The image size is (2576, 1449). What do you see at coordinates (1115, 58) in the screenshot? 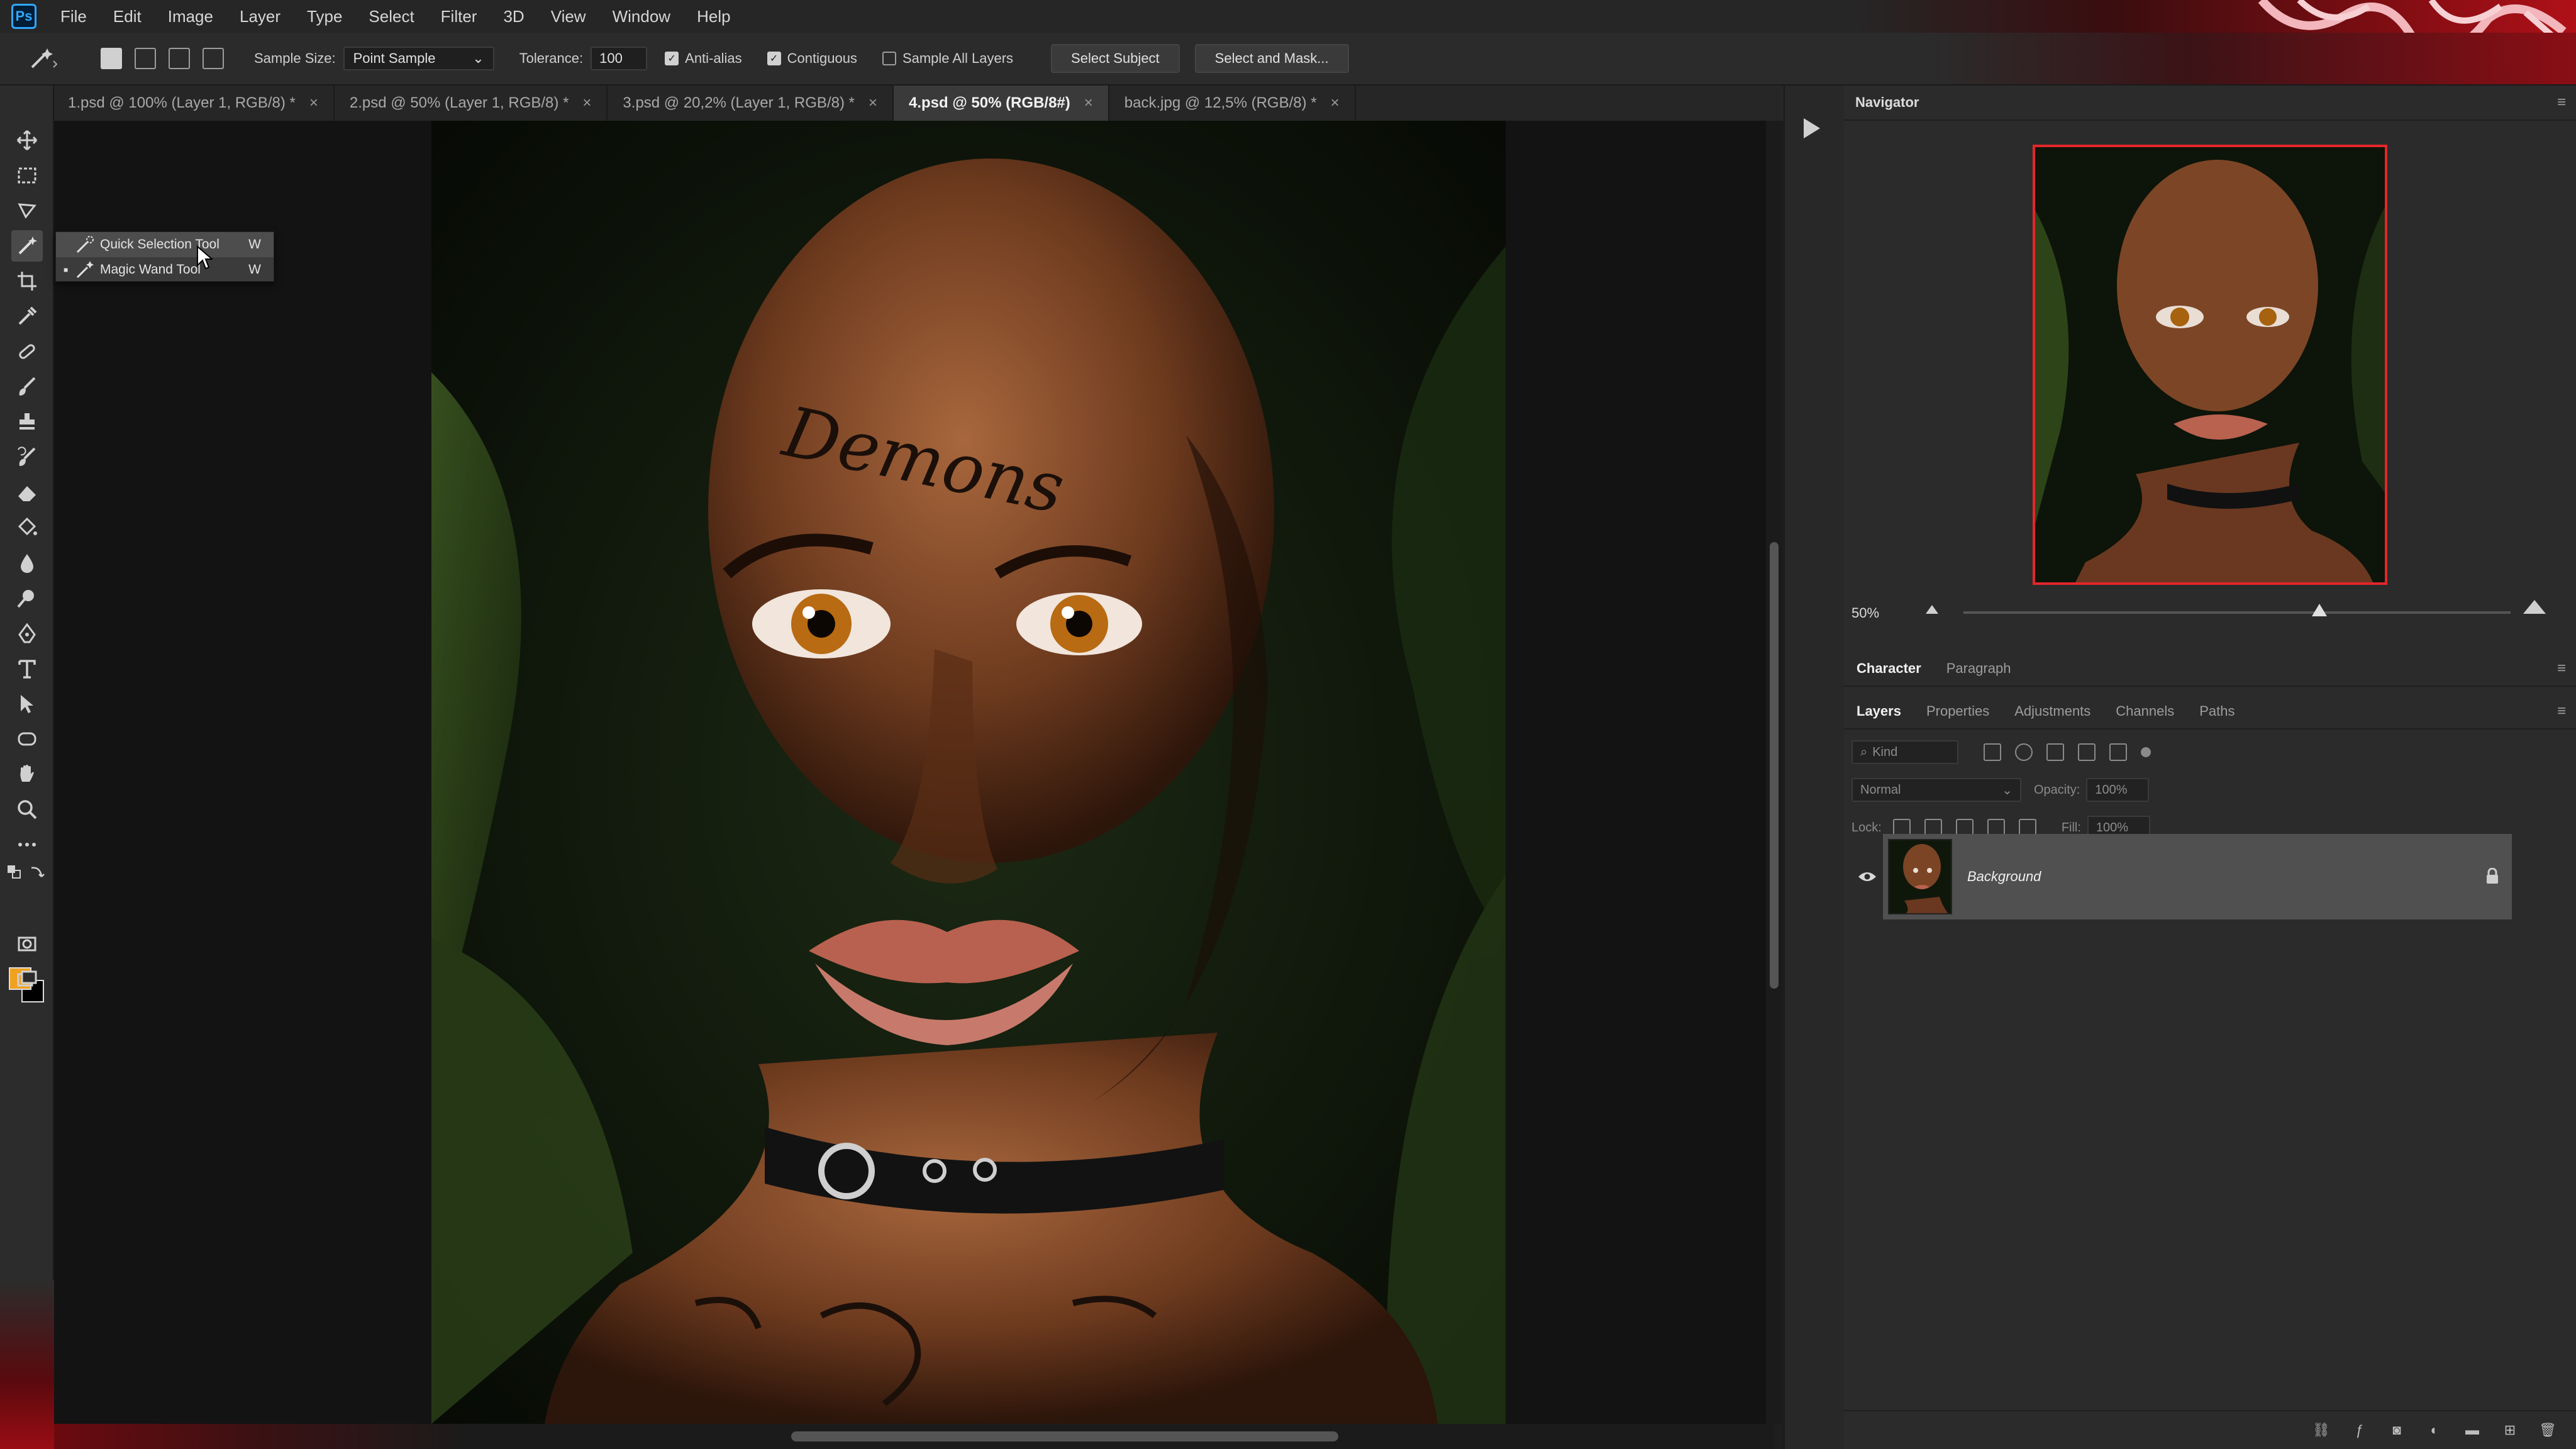
I see `select-subject-button: Select Subject` at bounding box center [1115, 58].